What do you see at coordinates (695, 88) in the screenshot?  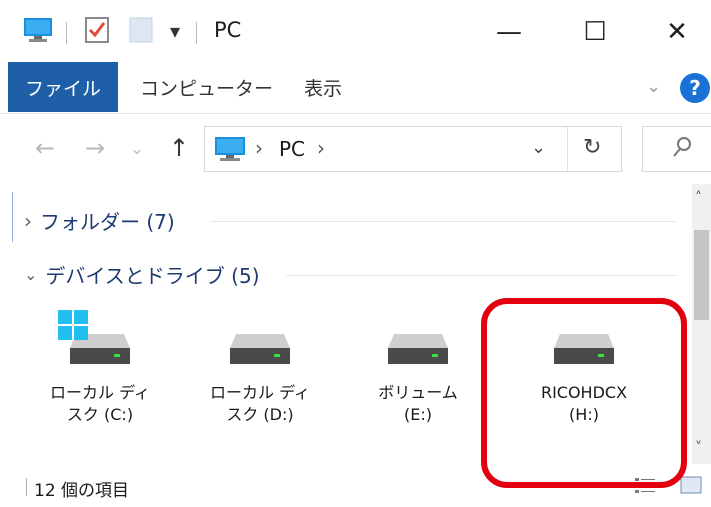 I see `help-button: ?` at bounding box center [695, 88].